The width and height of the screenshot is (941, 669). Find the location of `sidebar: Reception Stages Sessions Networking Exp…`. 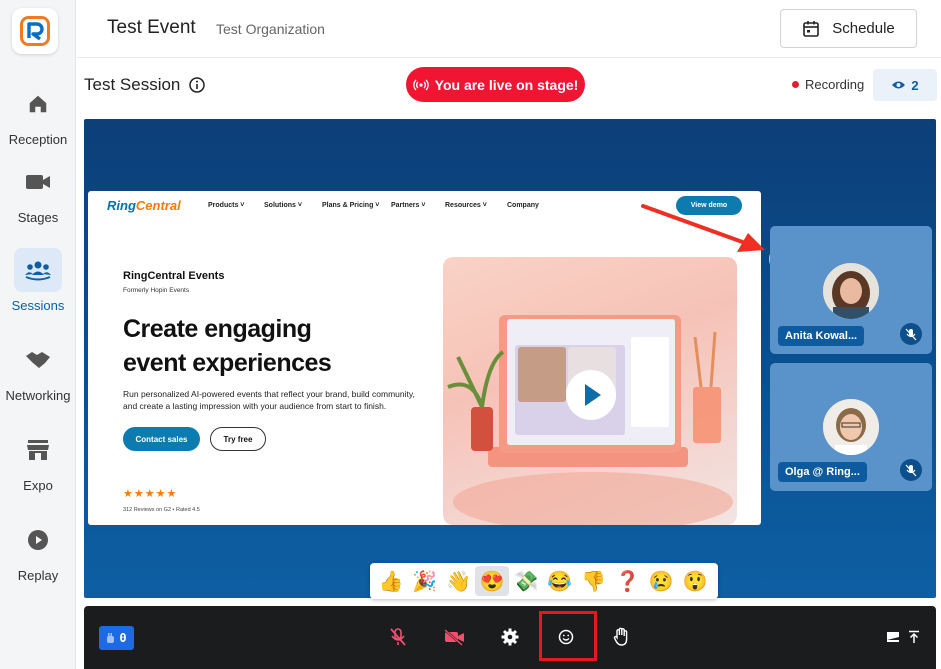

sidebar: Reception Stages Sessions Networking Exp… is located at coordinates (38, 334).